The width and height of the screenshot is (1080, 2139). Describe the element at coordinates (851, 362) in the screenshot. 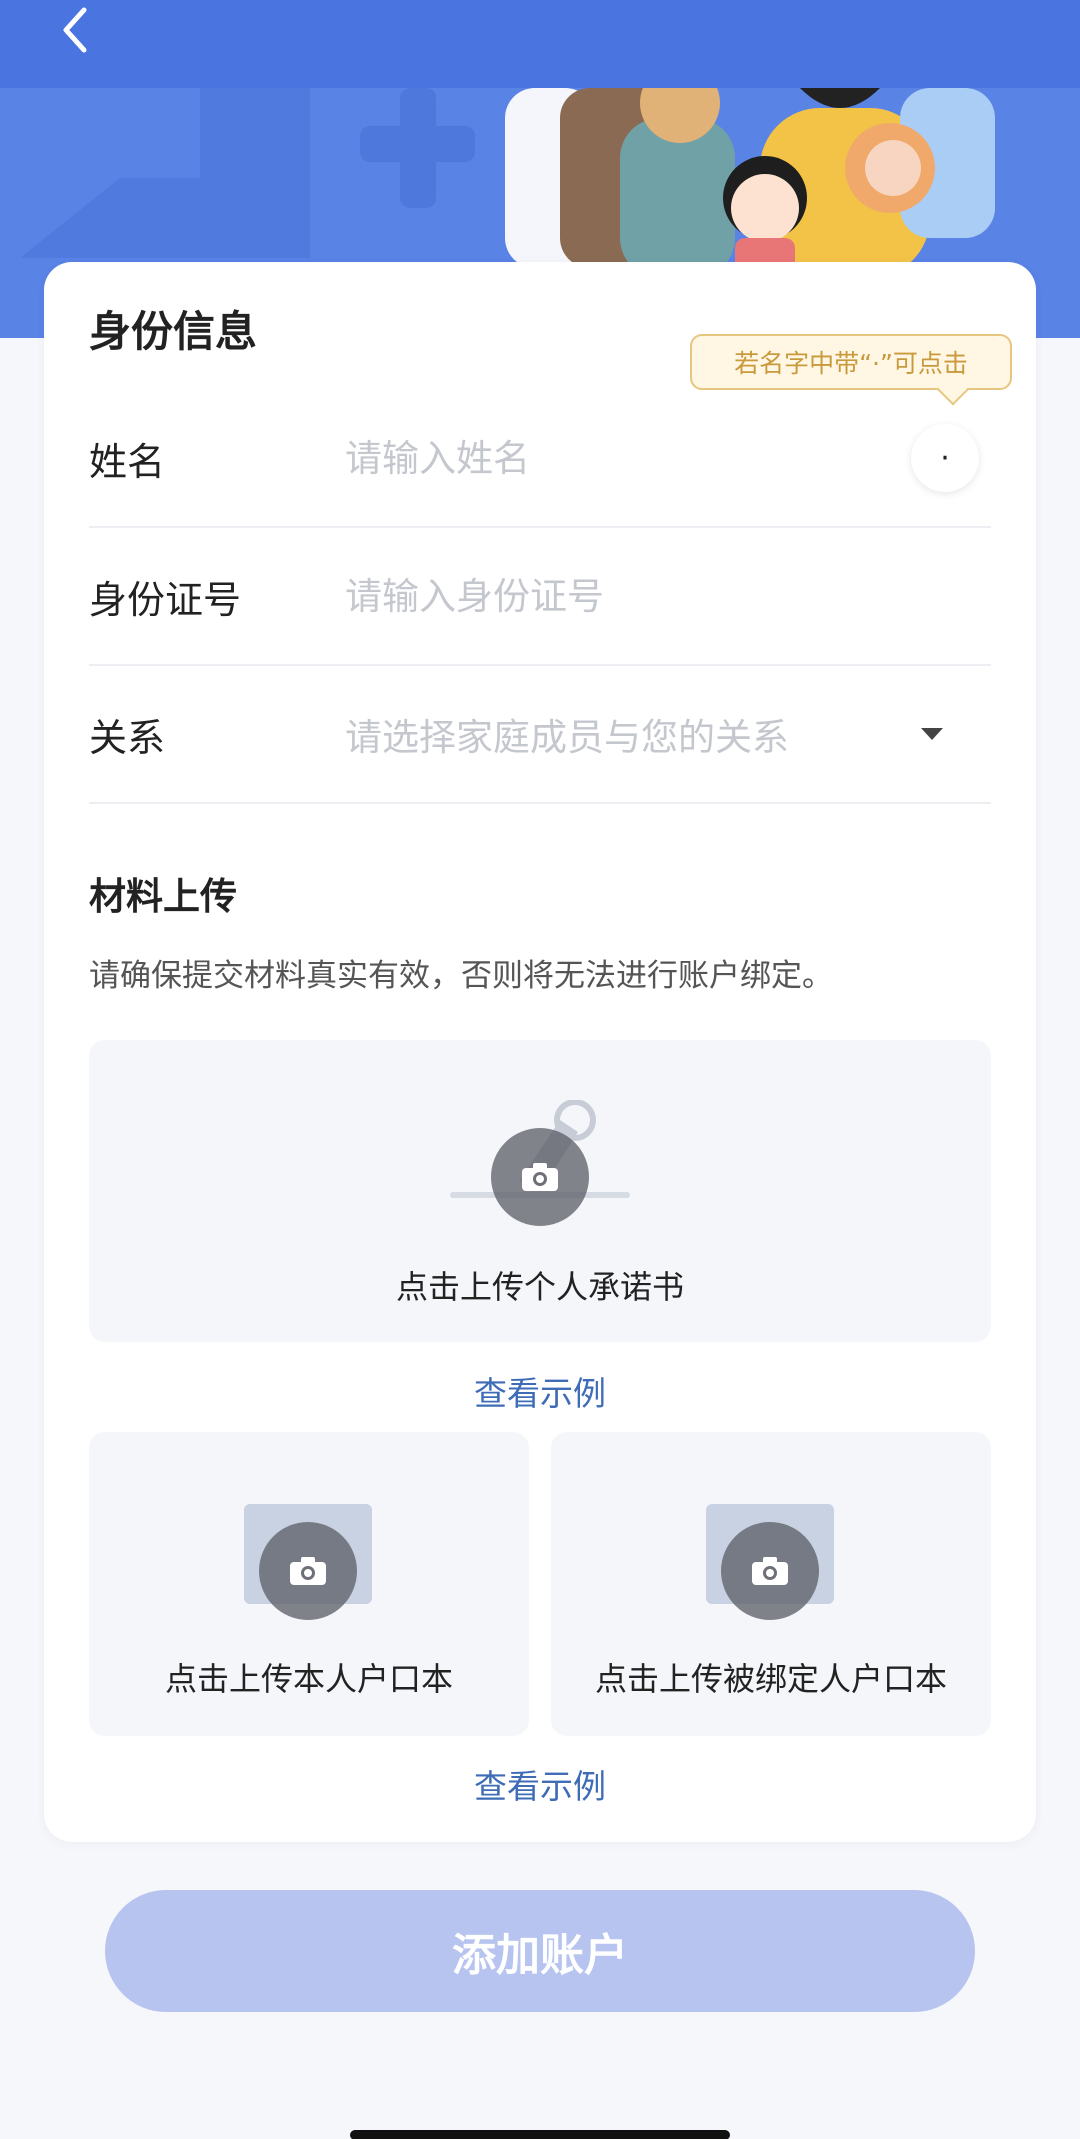

I see `dot-tip-bubble: 若名字中带“·”可点击` at that location.